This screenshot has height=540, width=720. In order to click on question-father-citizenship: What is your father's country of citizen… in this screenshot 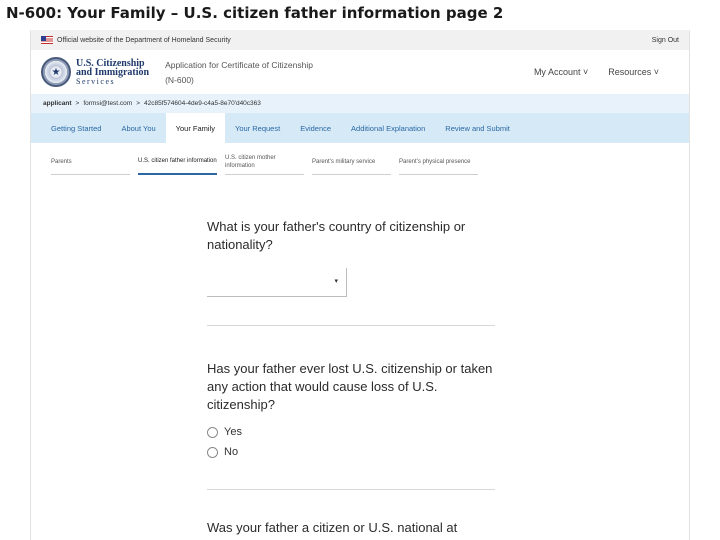, I will do `click(336, 235)`.